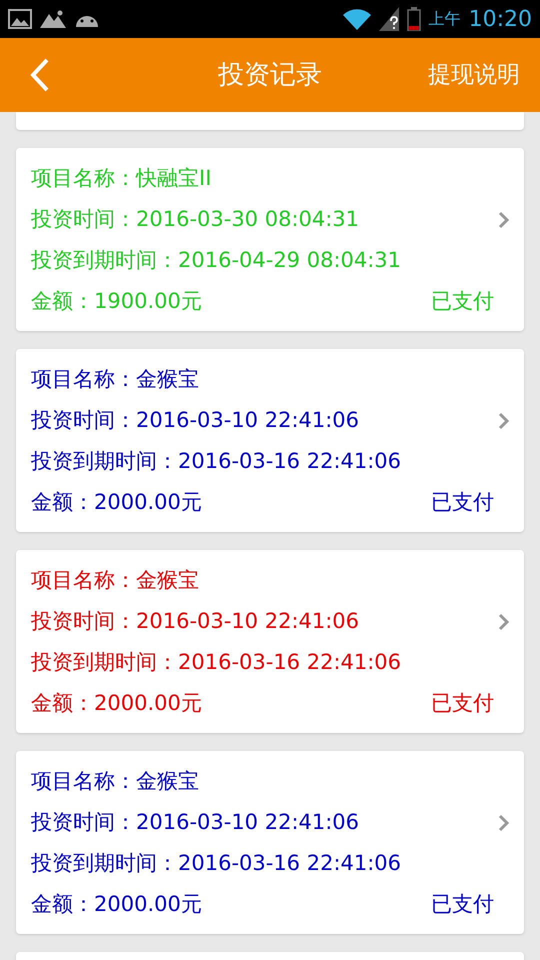  What do you see at coordinates (356, 19) in the screenshot?
I see `wifi-icon` at bounding box center [356, 19].